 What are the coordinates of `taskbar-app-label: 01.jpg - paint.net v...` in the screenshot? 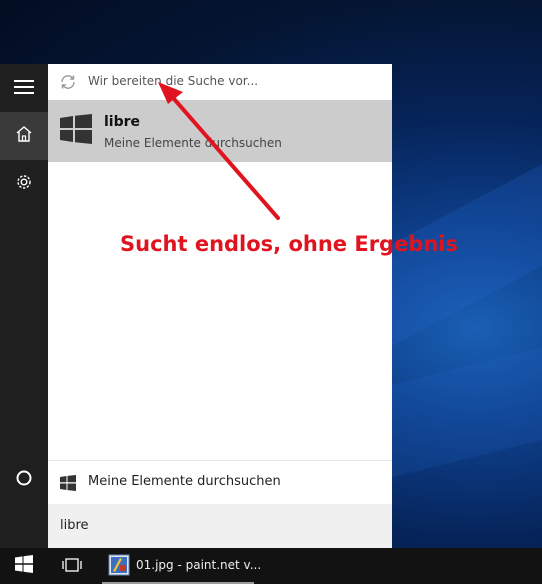 It's located at (199, 565).